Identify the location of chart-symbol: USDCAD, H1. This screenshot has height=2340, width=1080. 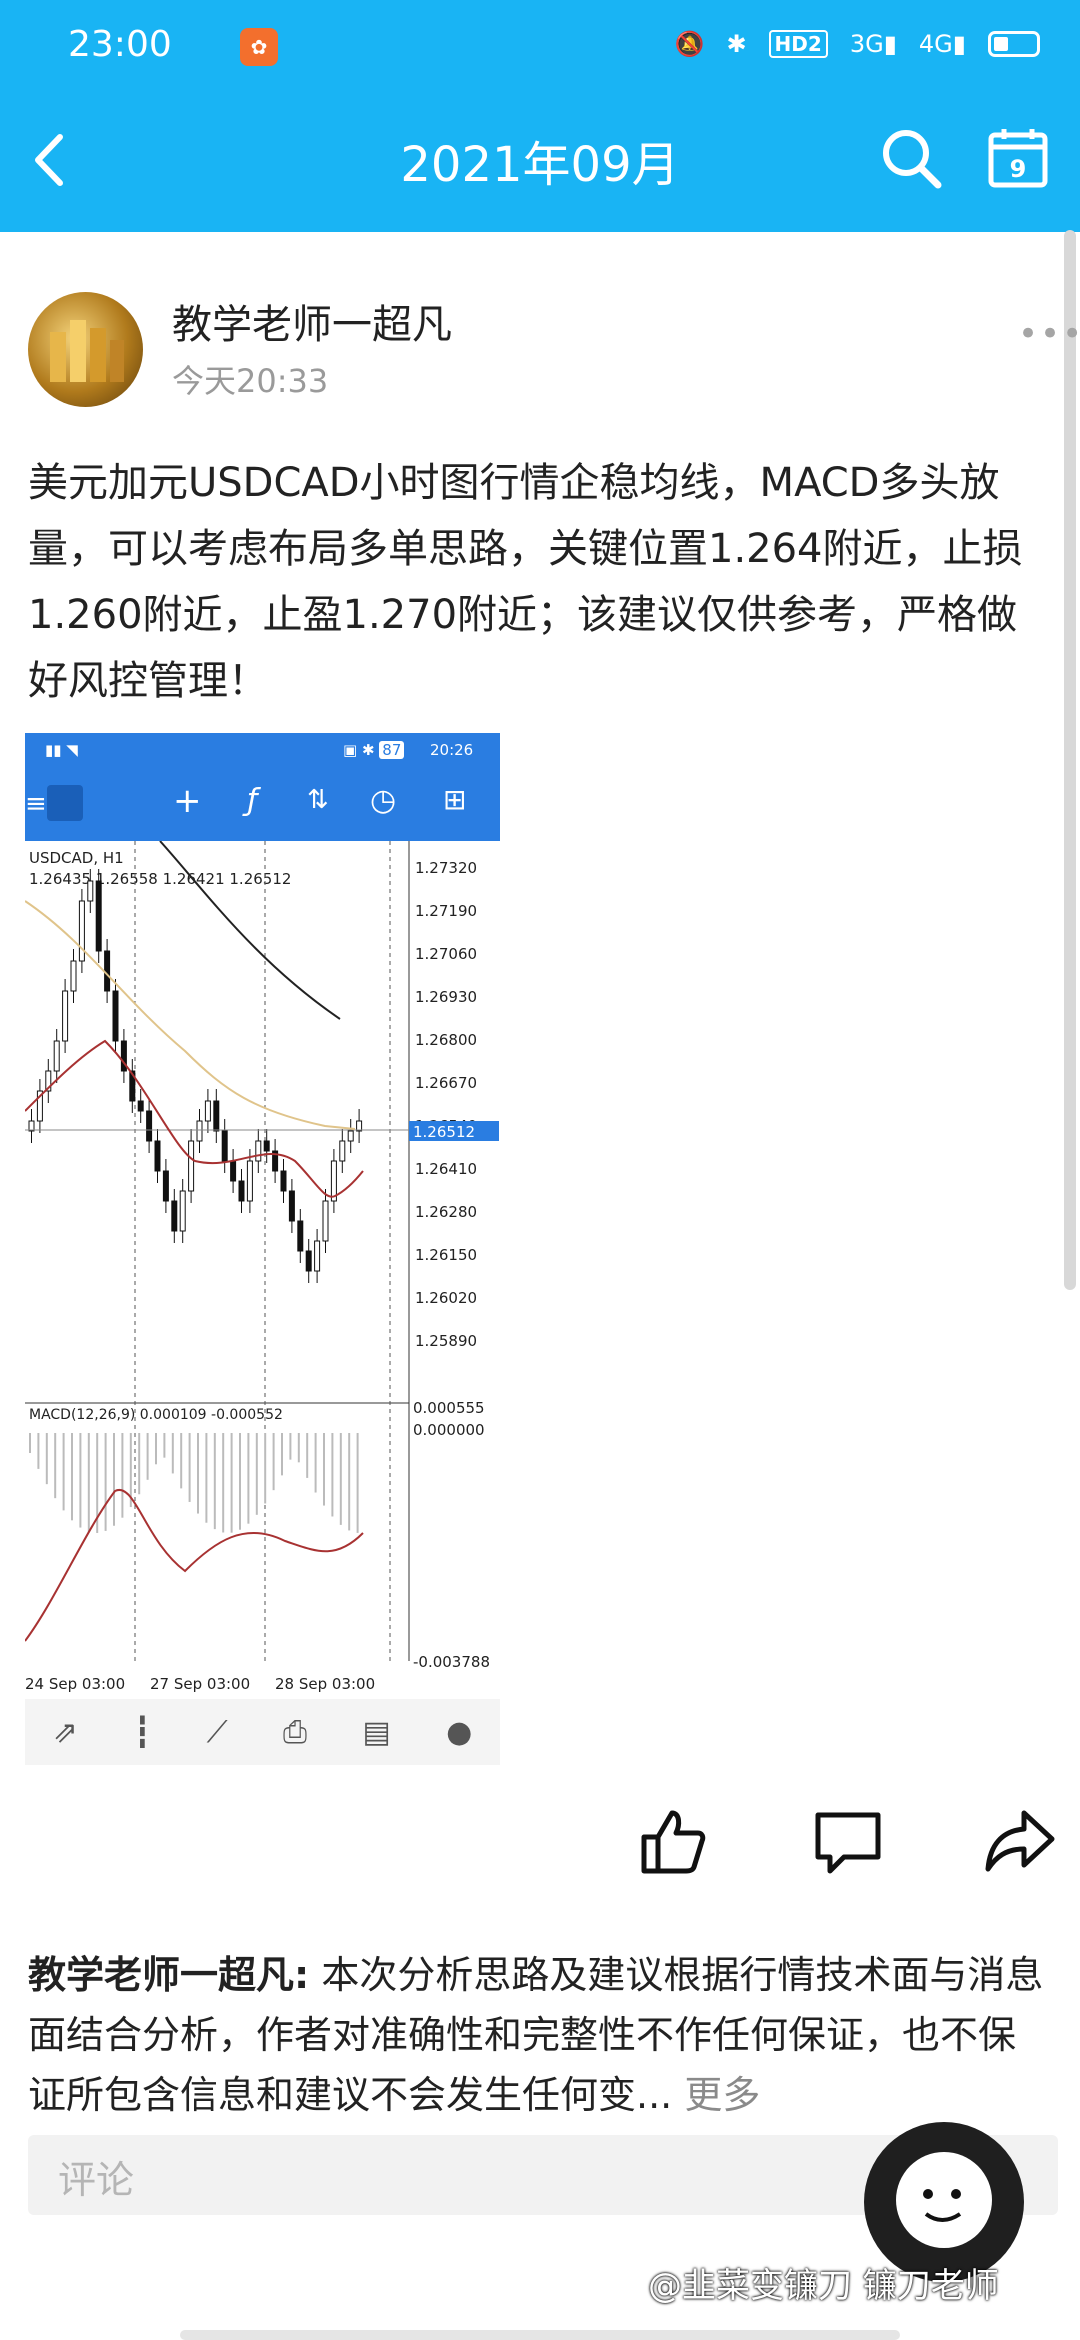
(76, 858).